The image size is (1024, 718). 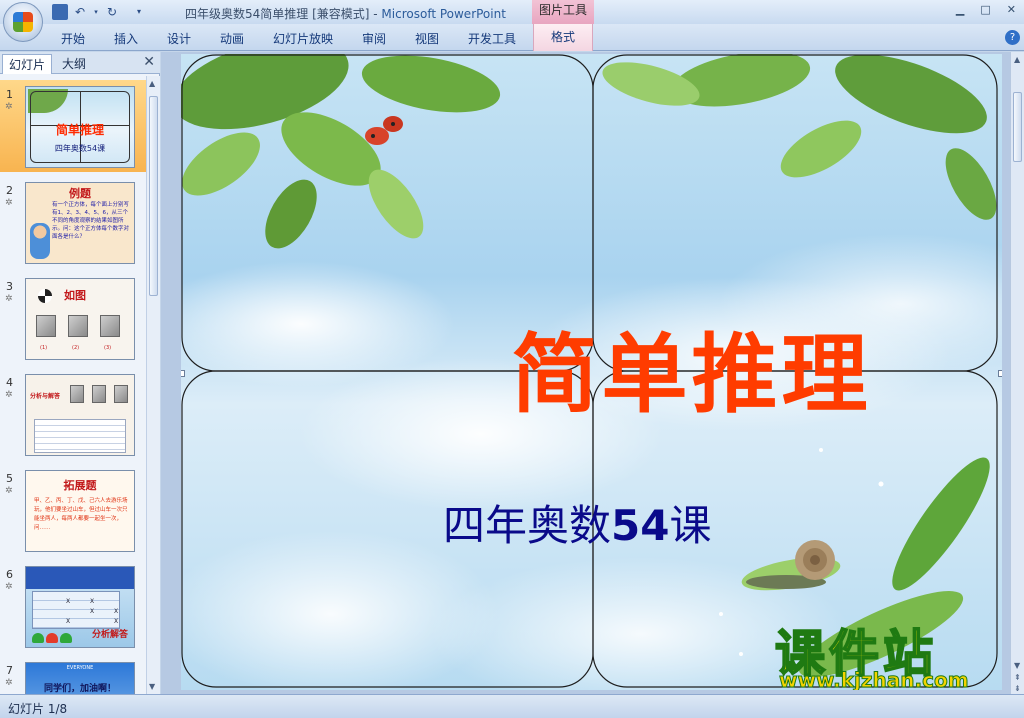 I want to click on quick-access-toolbar: ↶ ▾ ↻ ▾, so click(x=98, y=12).